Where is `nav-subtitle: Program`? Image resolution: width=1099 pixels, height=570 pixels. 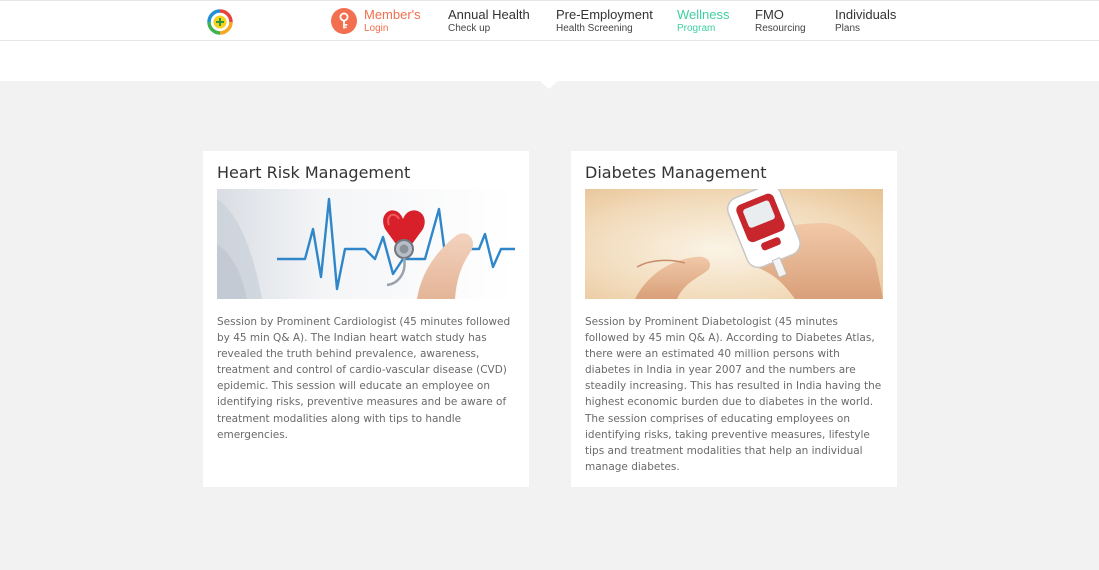 nav-subtitle: Program is located at coordinates (696, 28).